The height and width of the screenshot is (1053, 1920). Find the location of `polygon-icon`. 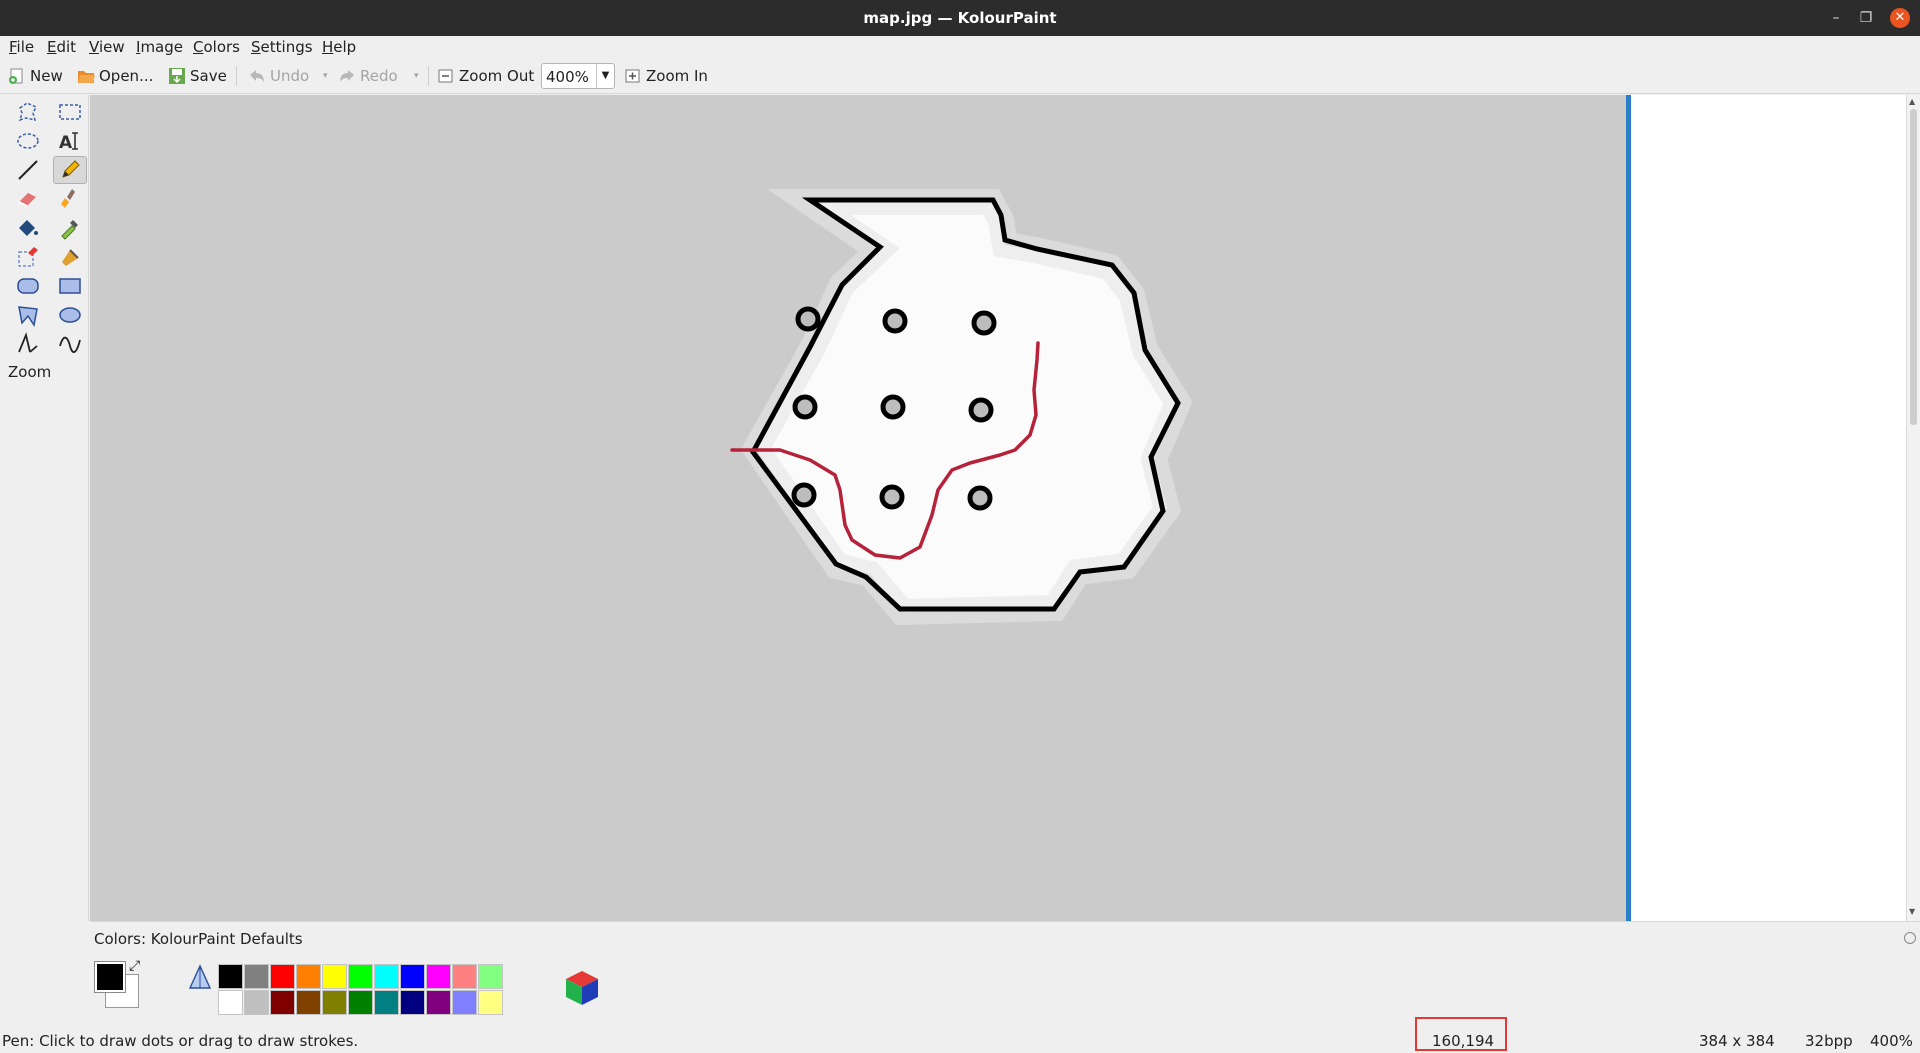

polygon-icon is located at coordinates (28, 316).